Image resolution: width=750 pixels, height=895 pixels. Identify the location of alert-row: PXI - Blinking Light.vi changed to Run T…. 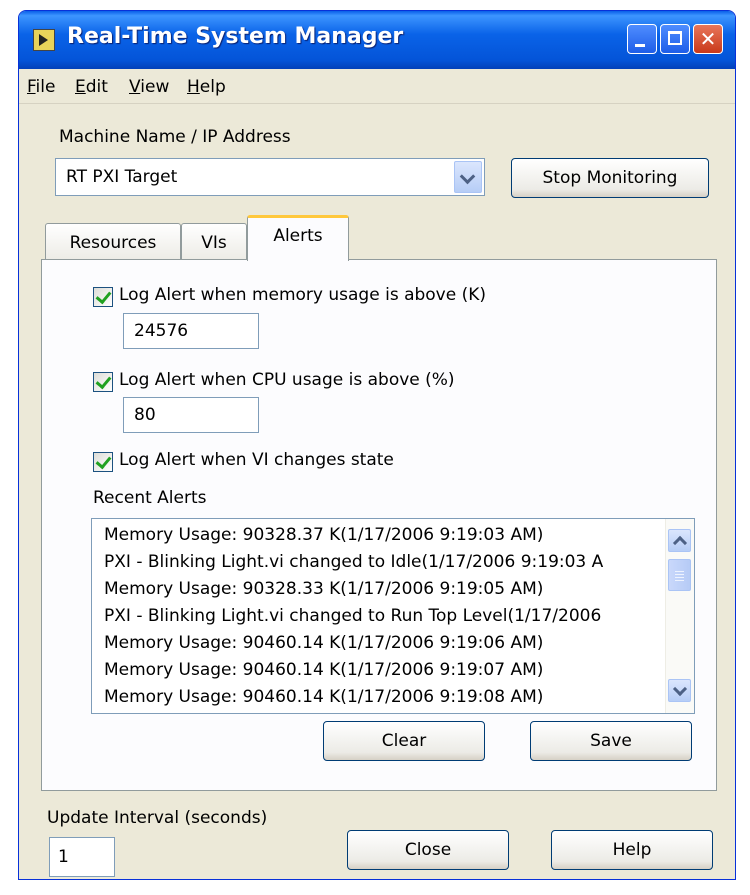
(353, 616).